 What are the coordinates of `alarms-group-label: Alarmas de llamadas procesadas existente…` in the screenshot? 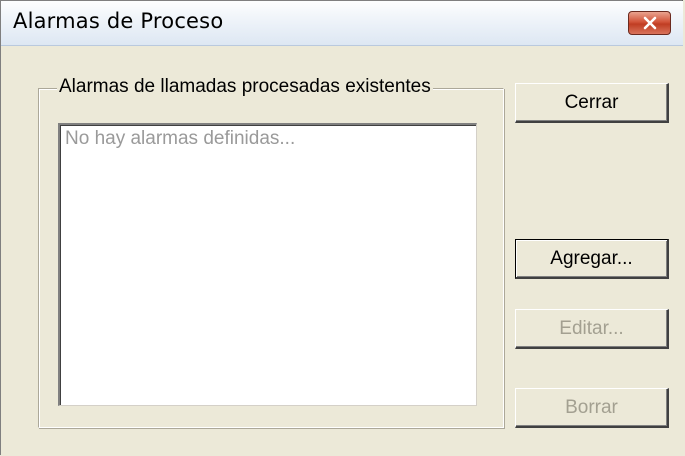 It's located at (245, 87).